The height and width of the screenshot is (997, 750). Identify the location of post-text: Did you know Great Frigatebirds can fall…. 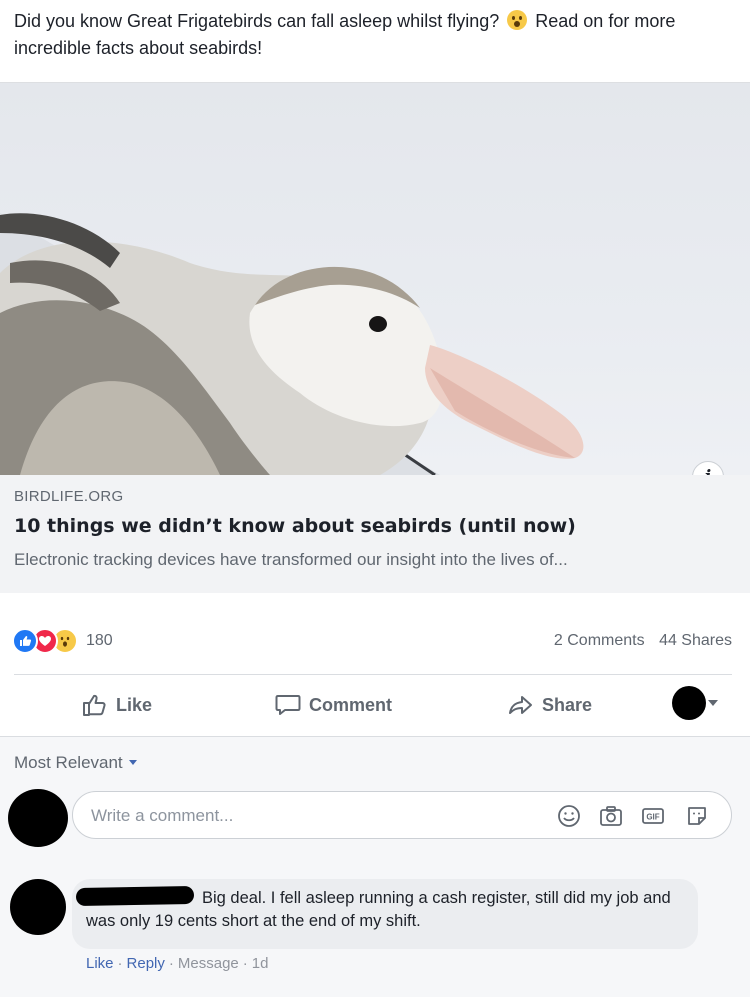
(374, 35).